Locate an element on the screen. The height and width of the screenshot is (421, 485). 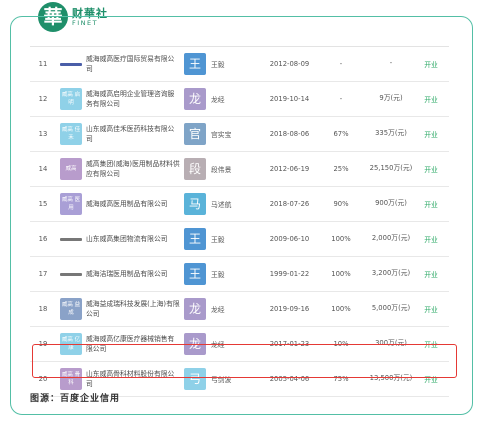
company-logo: 威高 益成 is located at coordinates (71, 309).